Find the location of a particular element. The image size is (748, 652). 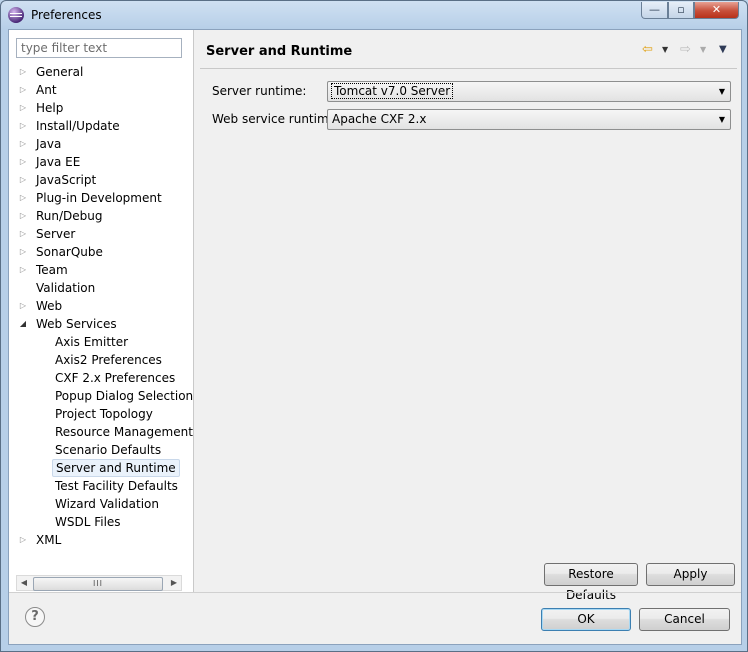

tree-item-label: Web is located at coordinates (49, 306).